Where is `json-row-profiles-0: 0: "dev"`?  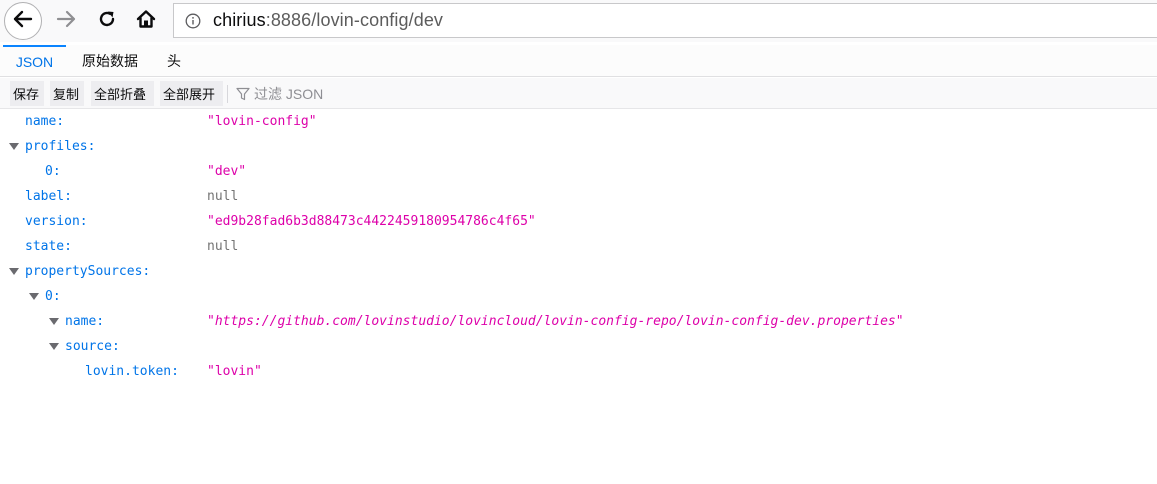 json-row-profiles-0: 0: "dev" is located at coordinates (578, 172).